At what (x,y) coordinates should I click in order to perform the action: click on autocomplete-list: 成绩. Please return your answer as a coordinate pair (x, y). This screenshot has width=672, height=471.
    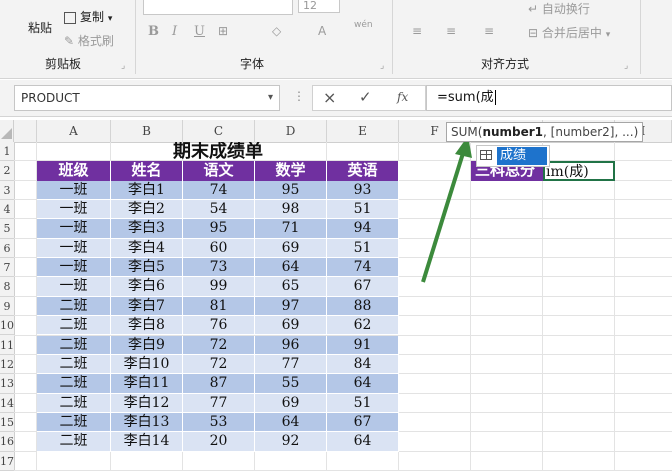
    Looking at the image, I should click on (513, 156).